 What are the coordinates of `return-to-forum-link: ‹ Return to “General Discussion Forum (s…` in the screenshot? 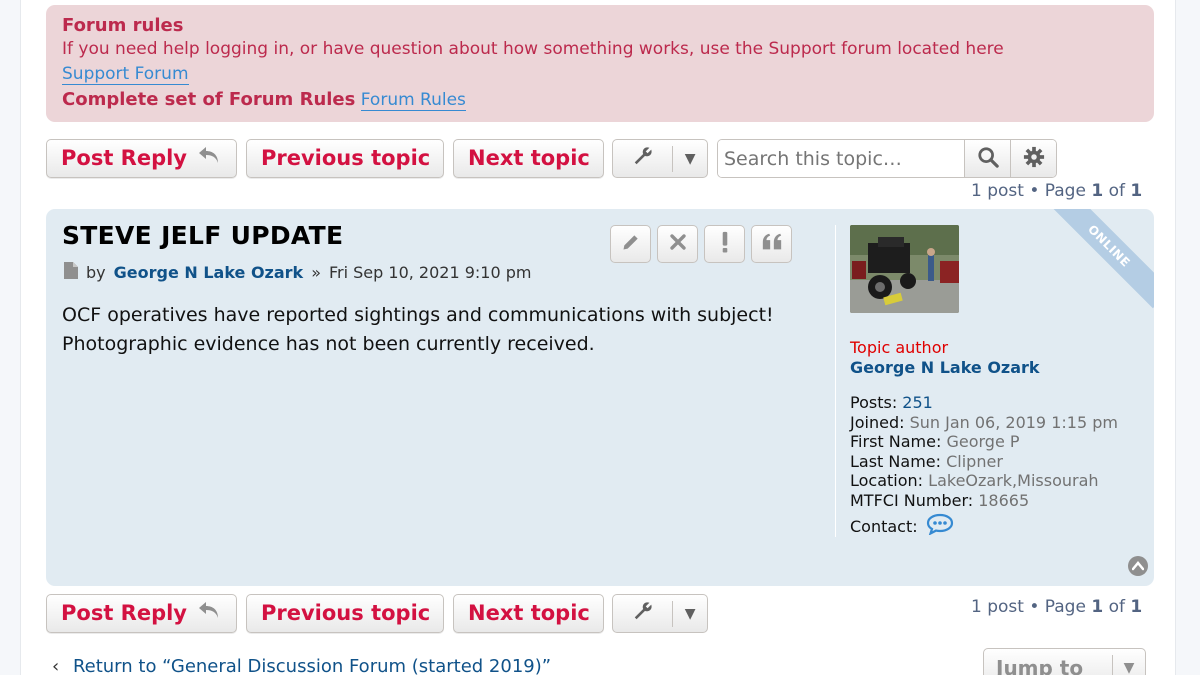 It's located at (301, 665).